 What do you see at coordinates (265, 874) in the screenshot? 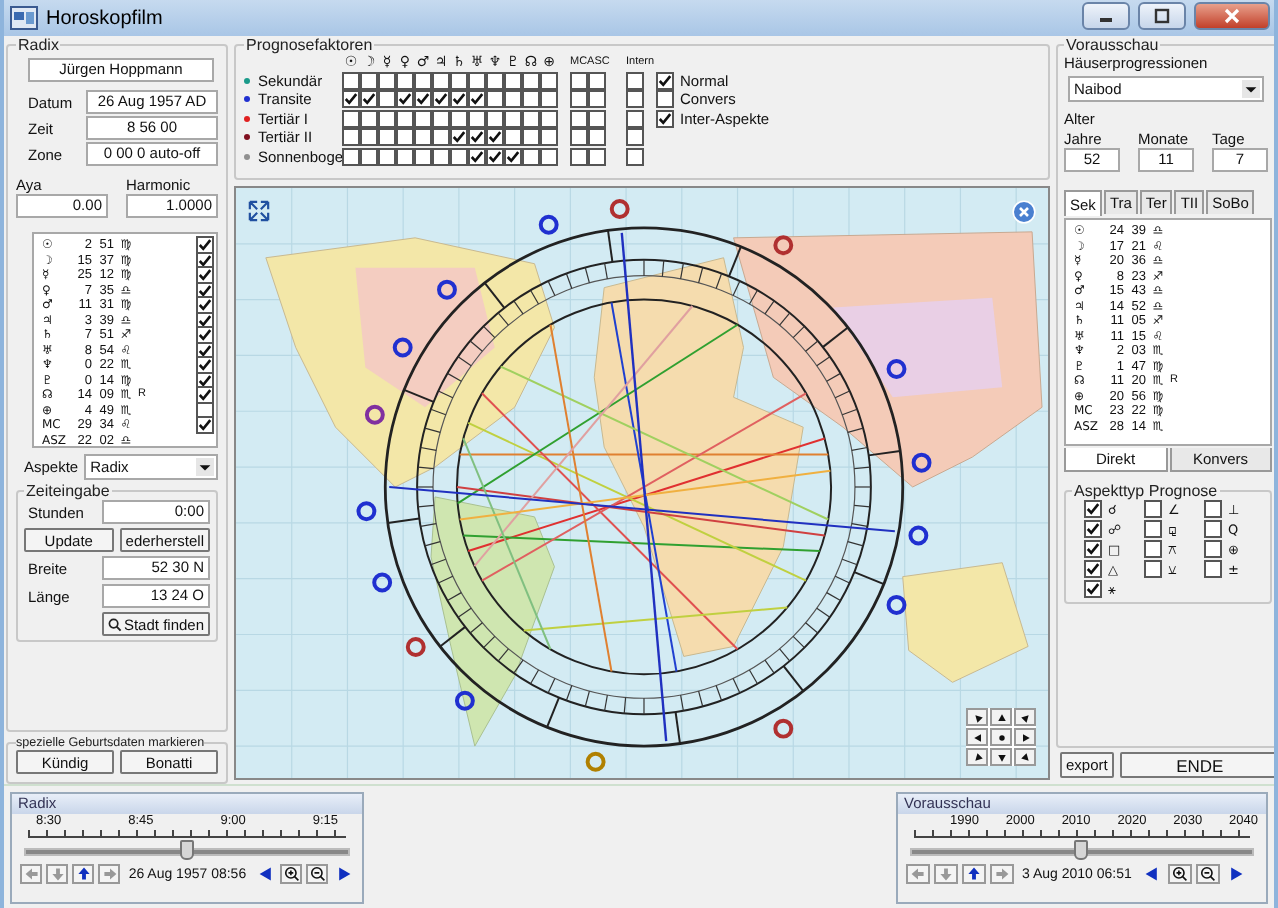
I see `back-button` at bounding box center [265, 874].